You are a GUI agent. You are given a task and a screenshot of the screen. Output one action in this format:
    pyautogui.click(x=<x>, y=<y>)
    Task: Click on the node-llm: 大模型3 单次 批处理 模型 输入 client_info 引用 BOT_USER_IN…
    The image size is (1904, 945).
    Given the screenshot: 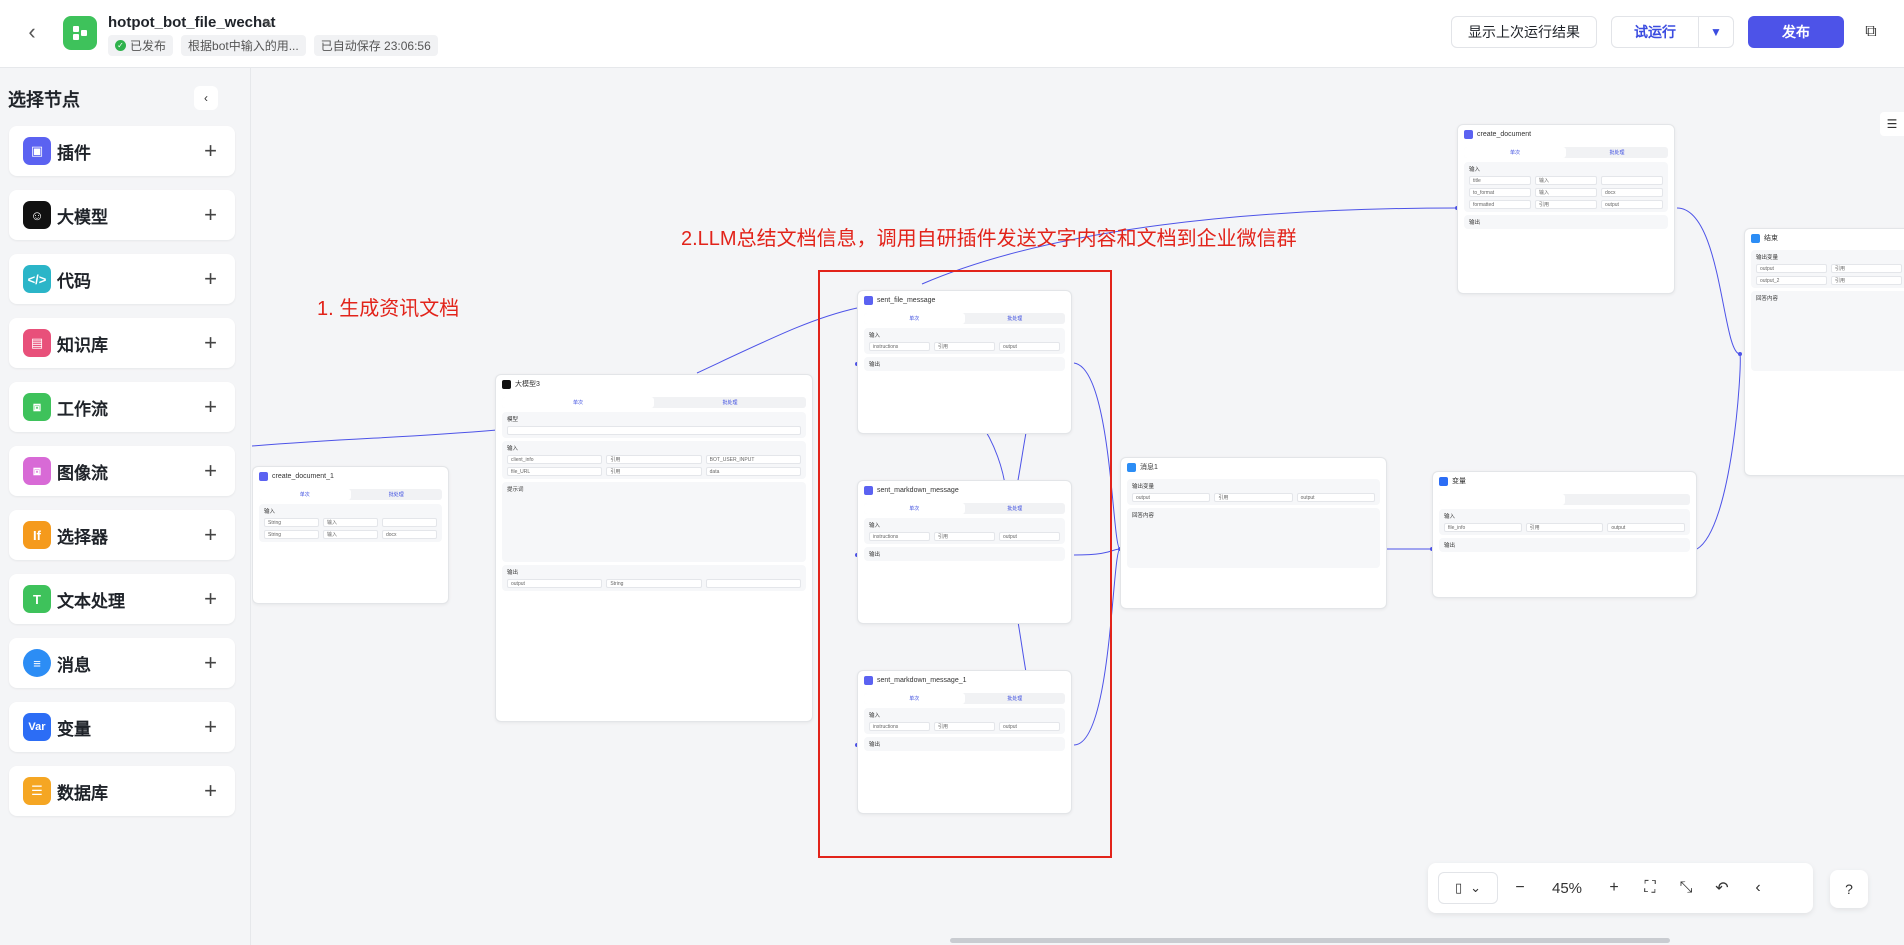 What is the action you would take?
    pyautogui.click(x=654, y=548)
    